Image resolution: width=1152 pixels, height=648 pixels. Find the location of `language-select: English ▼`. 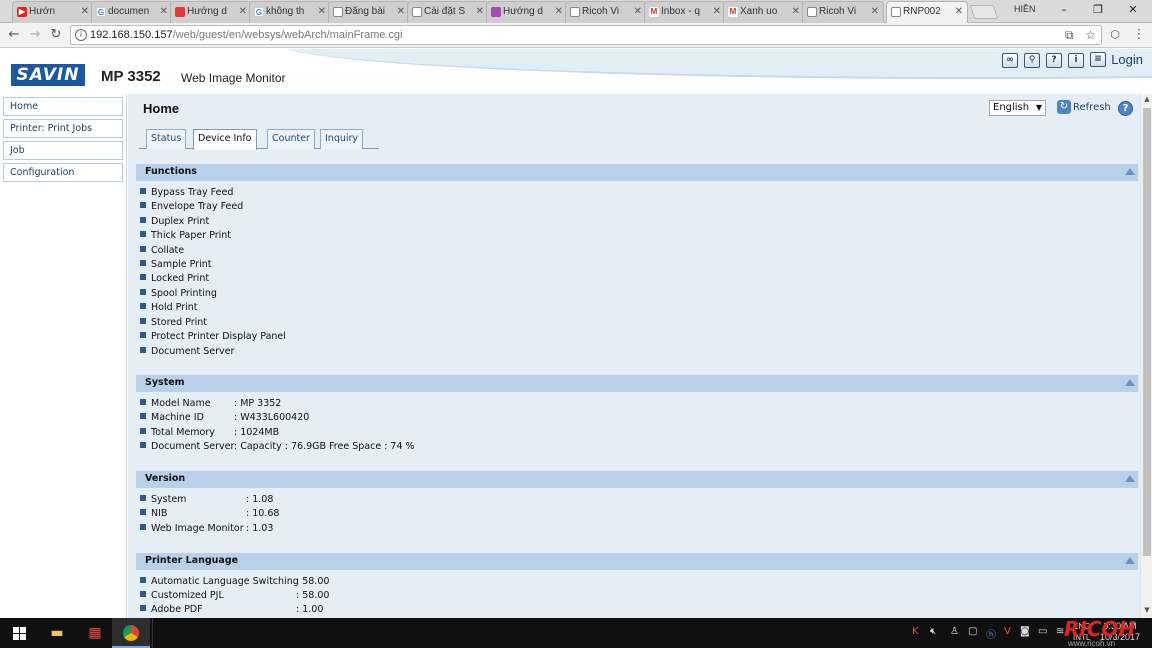

language-select: English ▼ is located at coordinates (1017, 108).